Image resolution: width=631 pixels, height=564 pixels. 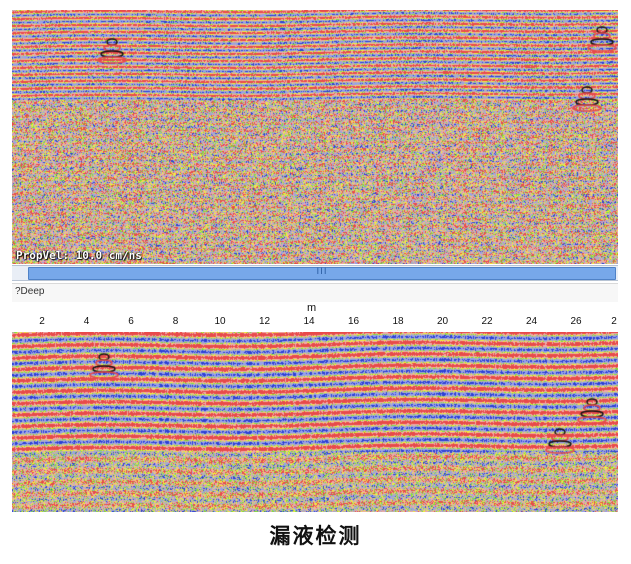 I want to click on horizontal-scrollbar: III, so click(x=315, y=273).